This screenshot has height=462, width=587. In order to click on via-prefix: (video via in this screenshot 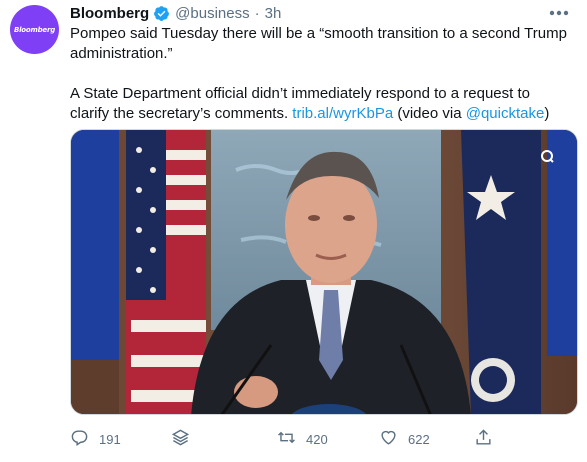, I will do `click(429, 113)`.